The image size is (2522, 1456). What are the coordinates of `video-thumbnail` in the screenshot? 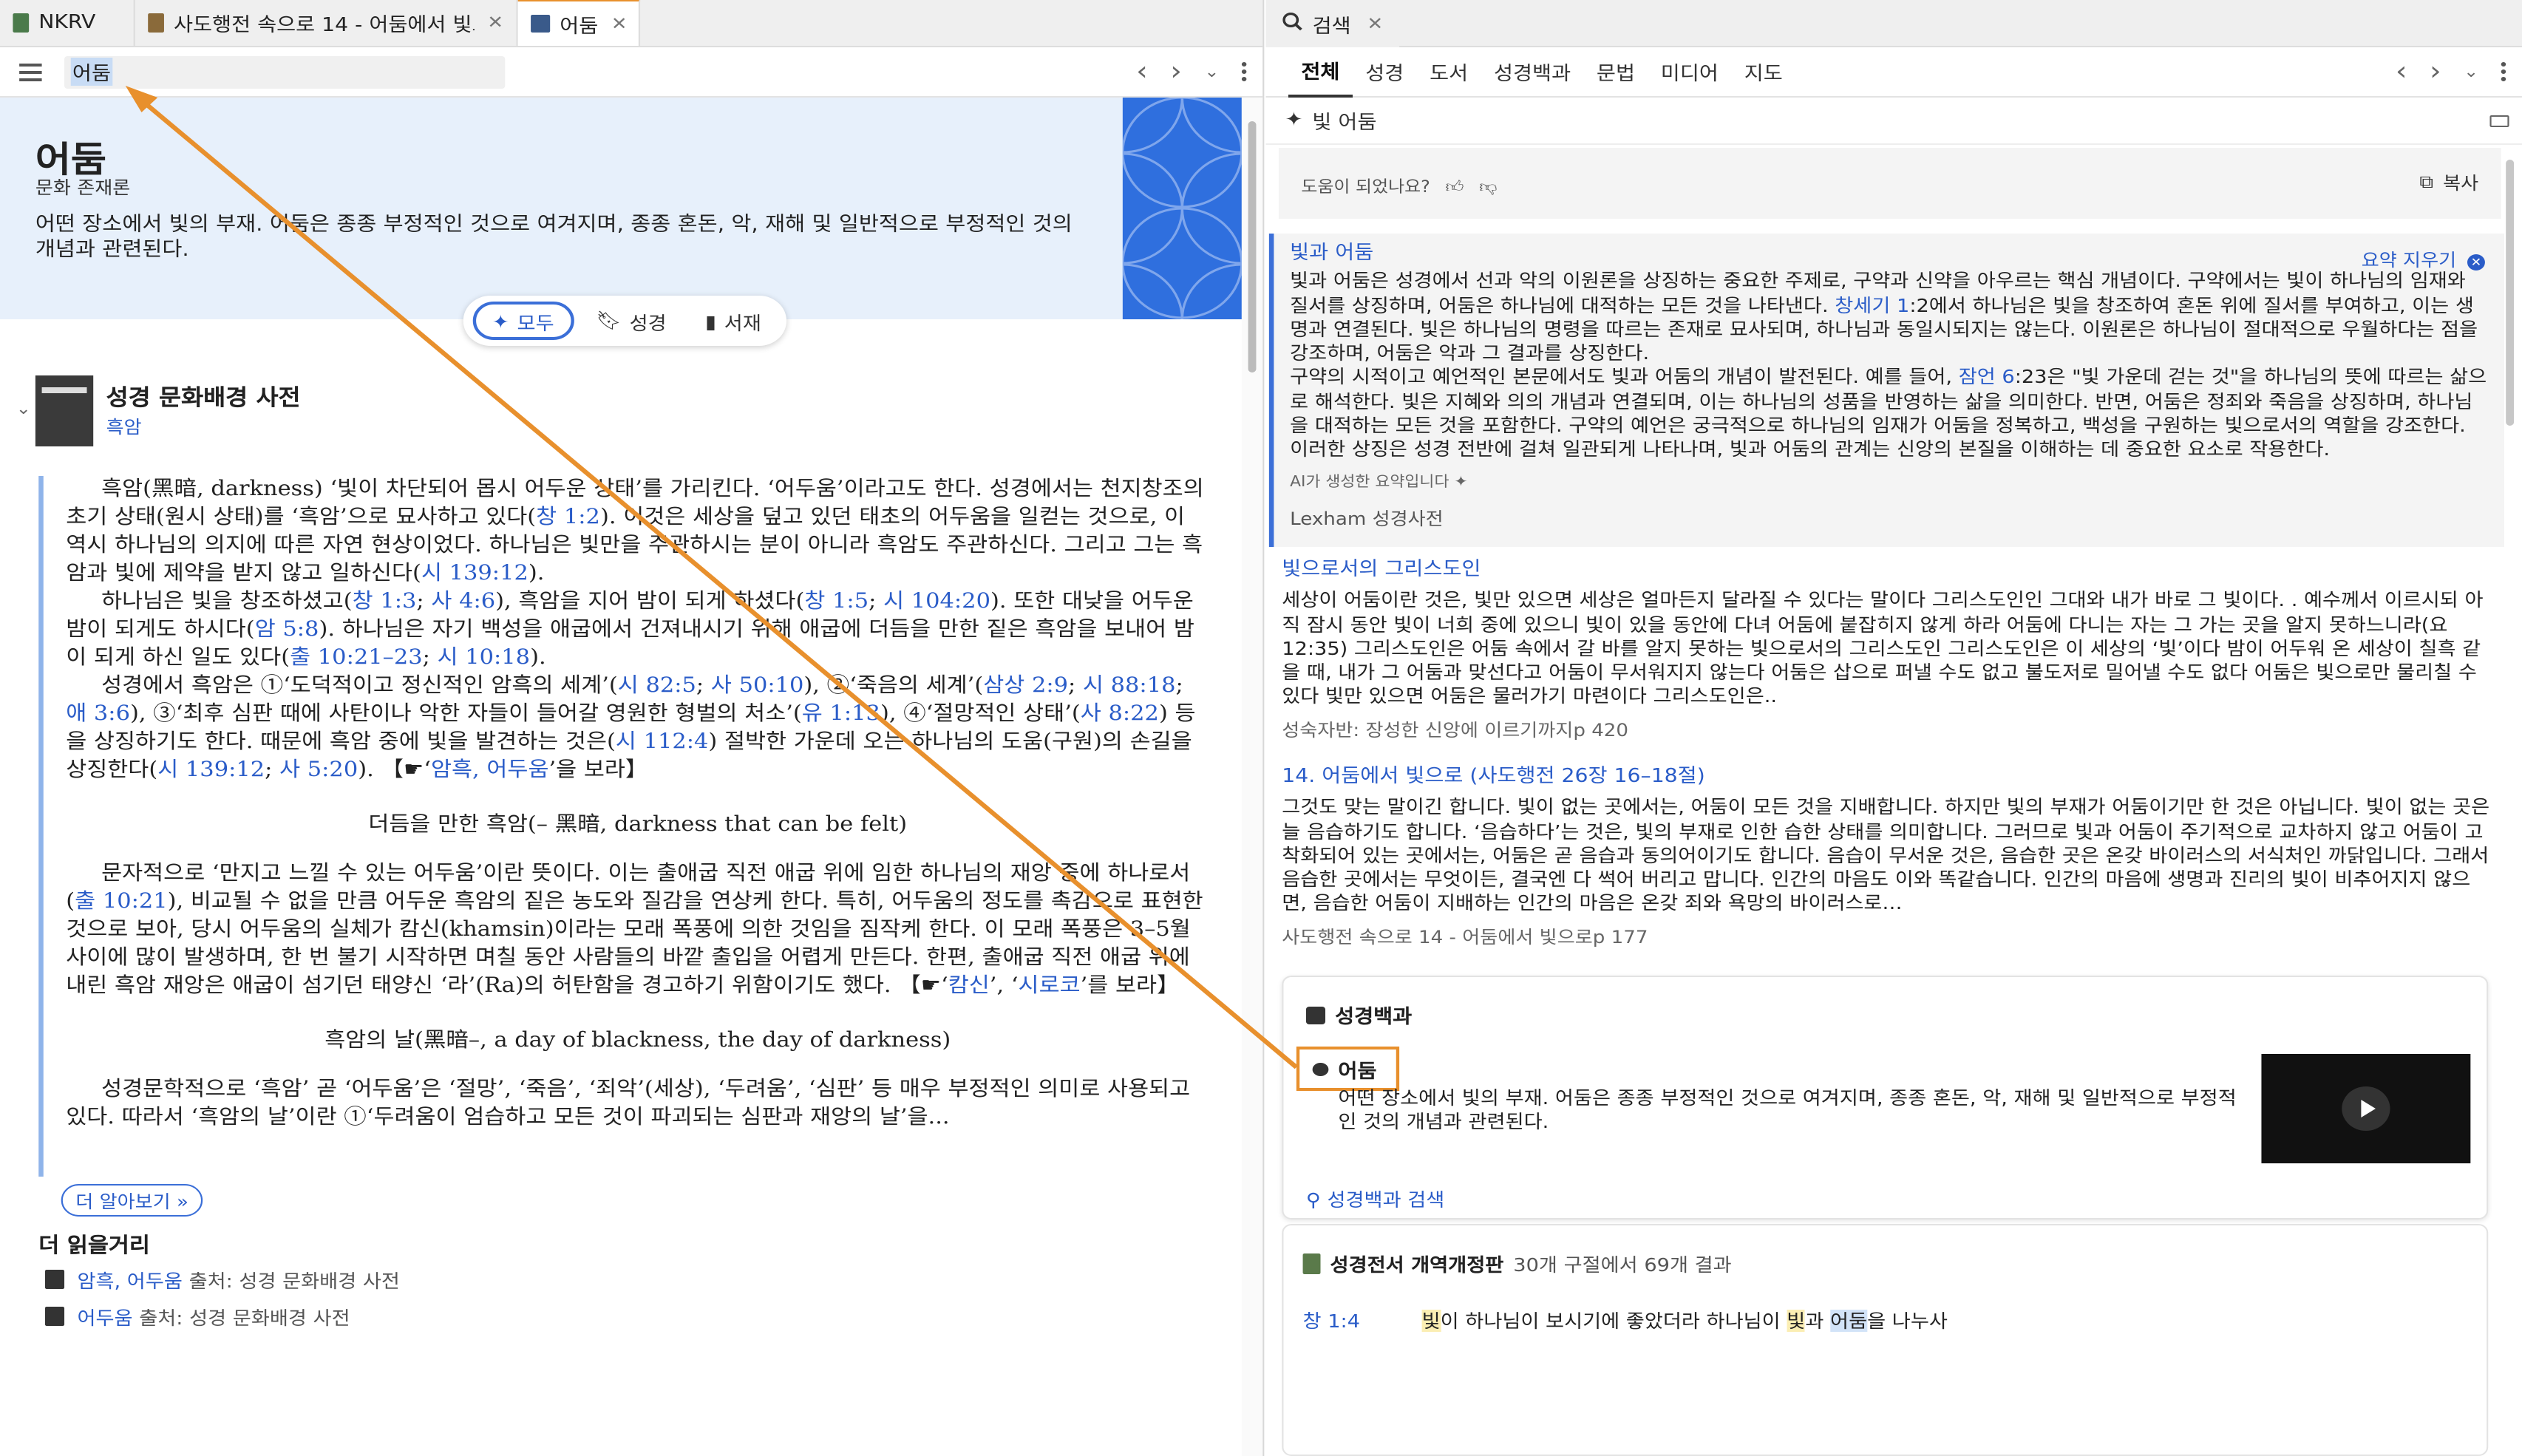 It's located at (2366, 1108).